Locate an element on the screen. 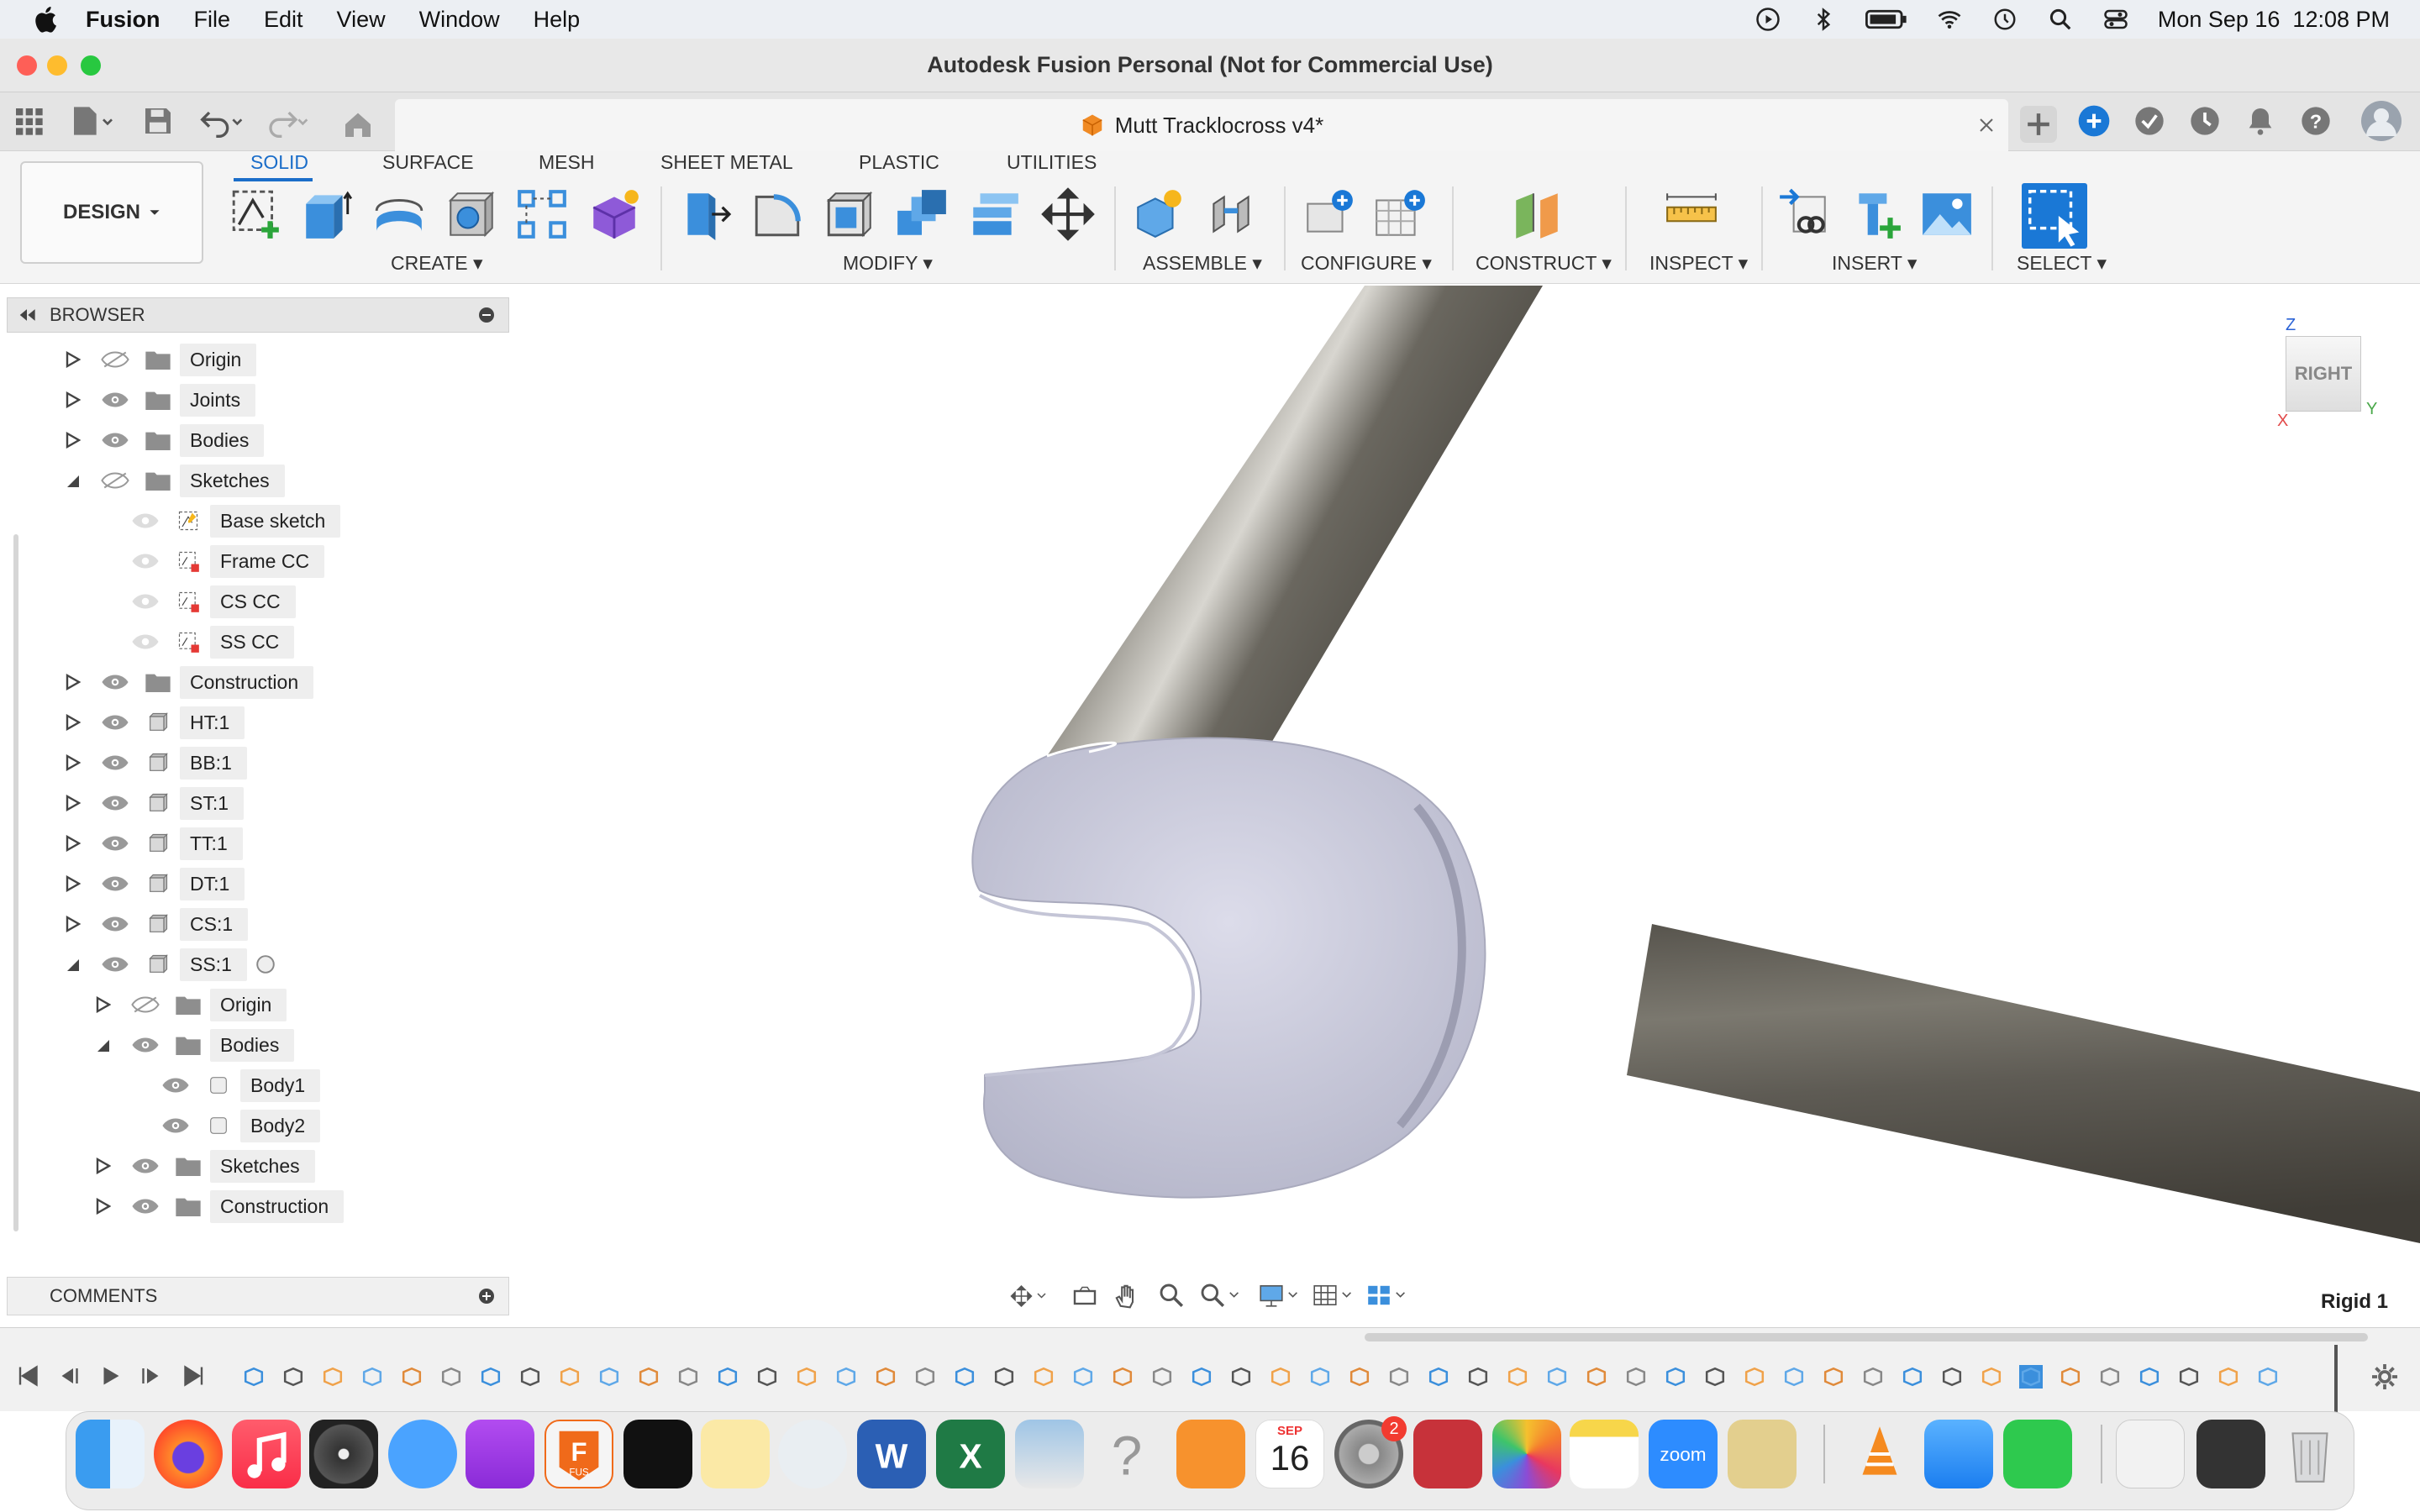  redo-icon is located at coordinates (287, 121).